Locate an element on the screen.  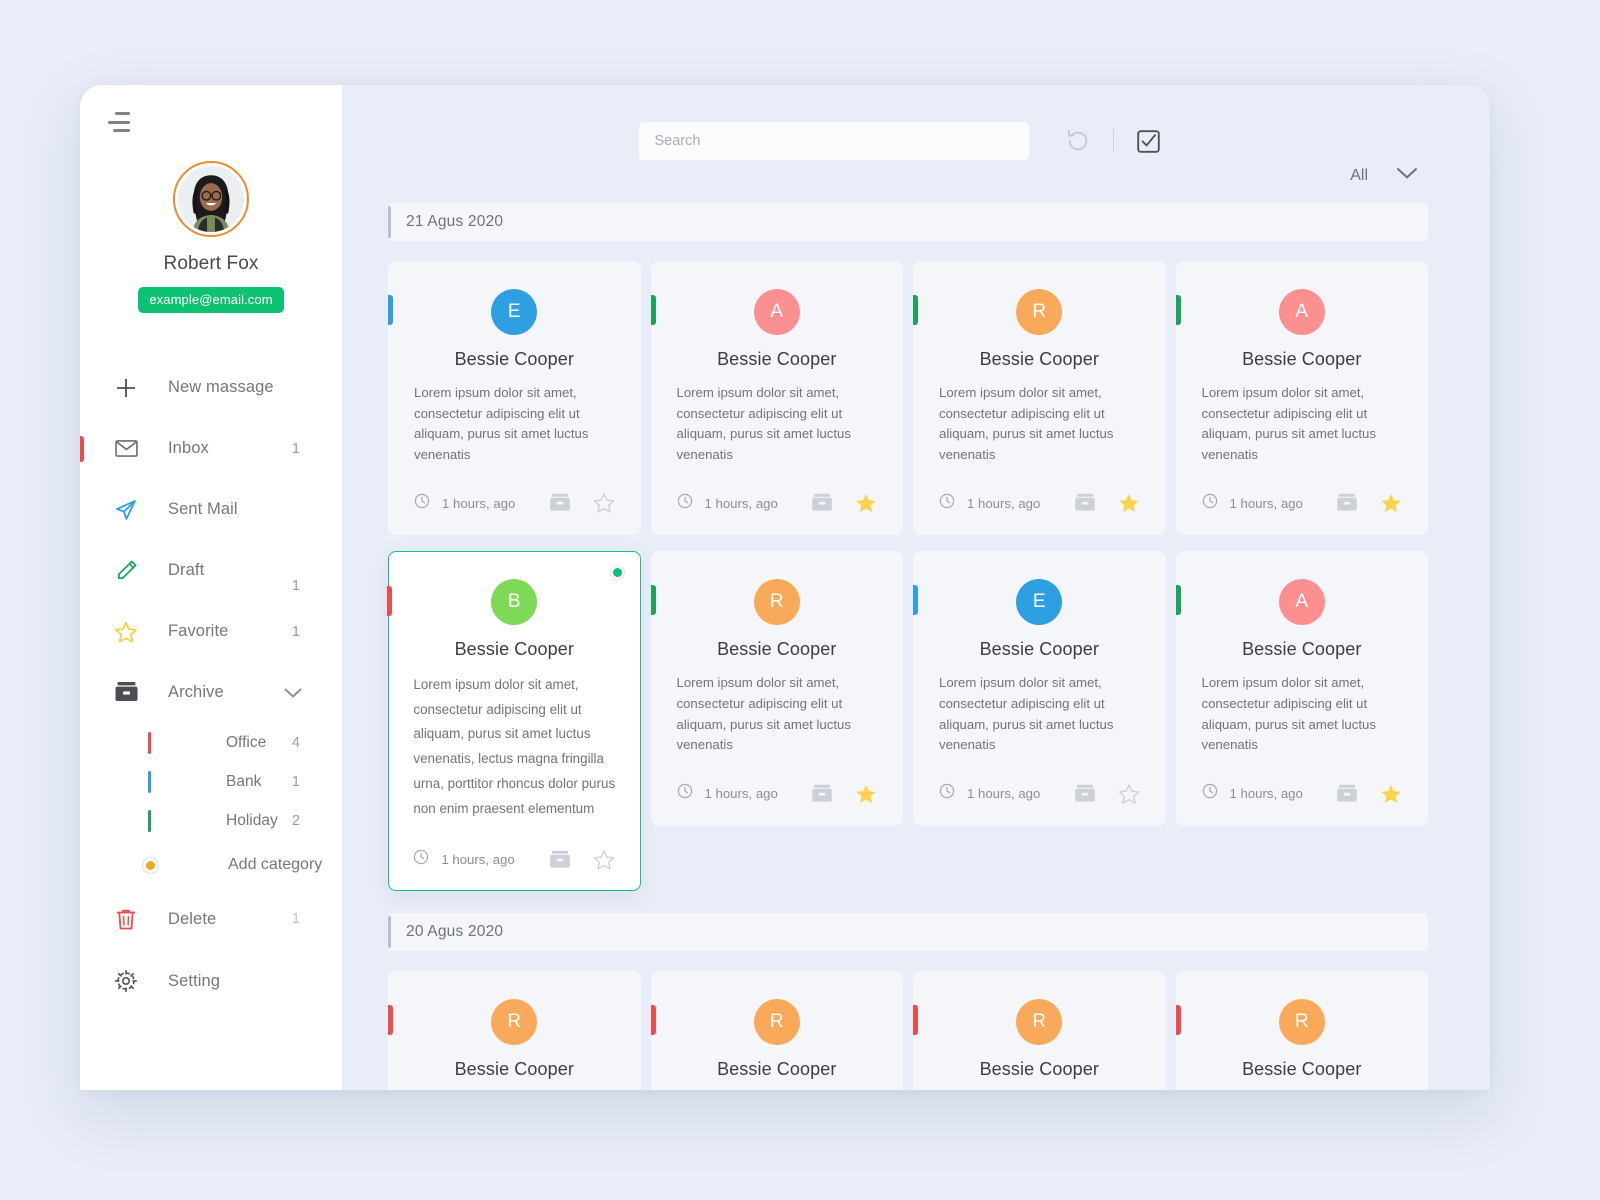
profile-block: Robert Fox example@email.com is located at coordinates (211, 227).